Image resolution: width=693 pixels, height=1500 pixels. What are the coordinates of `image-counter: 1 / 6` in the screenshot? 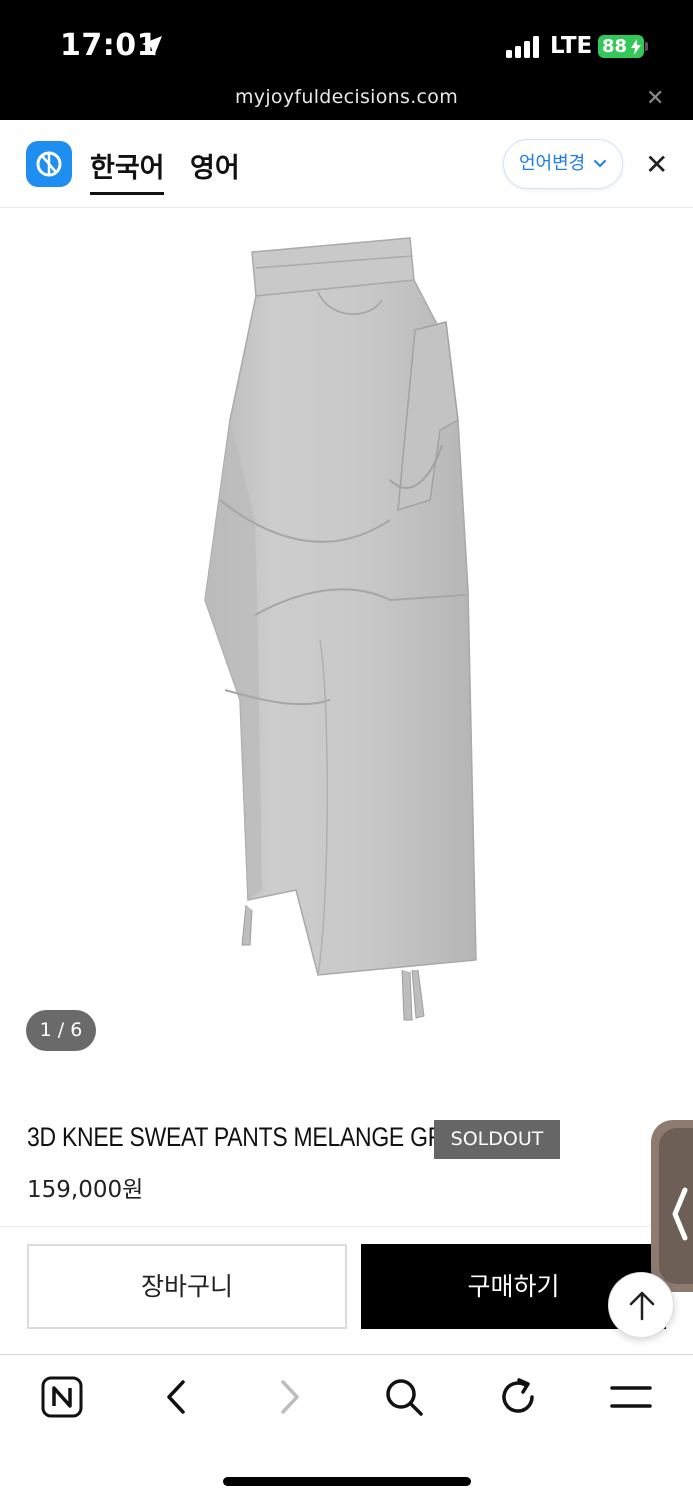 It's located at (61, 1030).